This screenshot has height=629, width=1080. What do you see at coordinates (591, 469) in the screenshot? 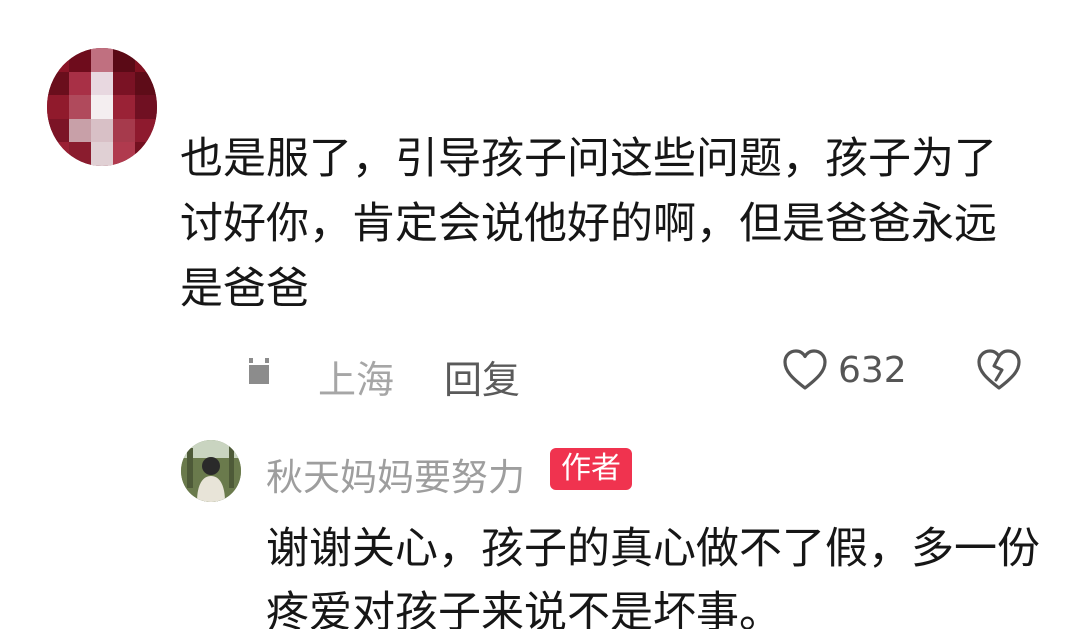
I see `author-badge: 作者` at bounding box center [591, 469].